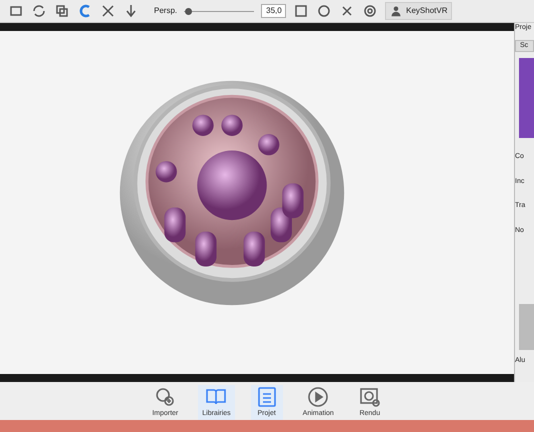 This screenshot has height=432, width=534. What do you see at coordinates (39, 11) in the screenshot?
I see `refresh-icon` at bounding box center [39, 11].